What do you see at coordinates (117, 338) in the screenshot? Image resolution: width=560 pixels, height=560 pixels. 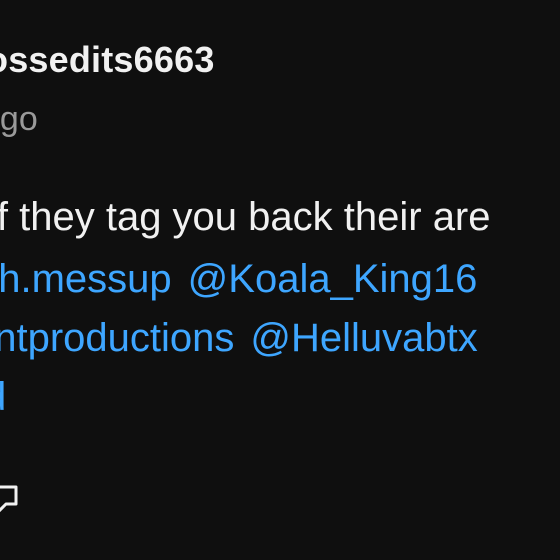 I see `mention-entproductions: entproductions` at bounding box center [117, 338].